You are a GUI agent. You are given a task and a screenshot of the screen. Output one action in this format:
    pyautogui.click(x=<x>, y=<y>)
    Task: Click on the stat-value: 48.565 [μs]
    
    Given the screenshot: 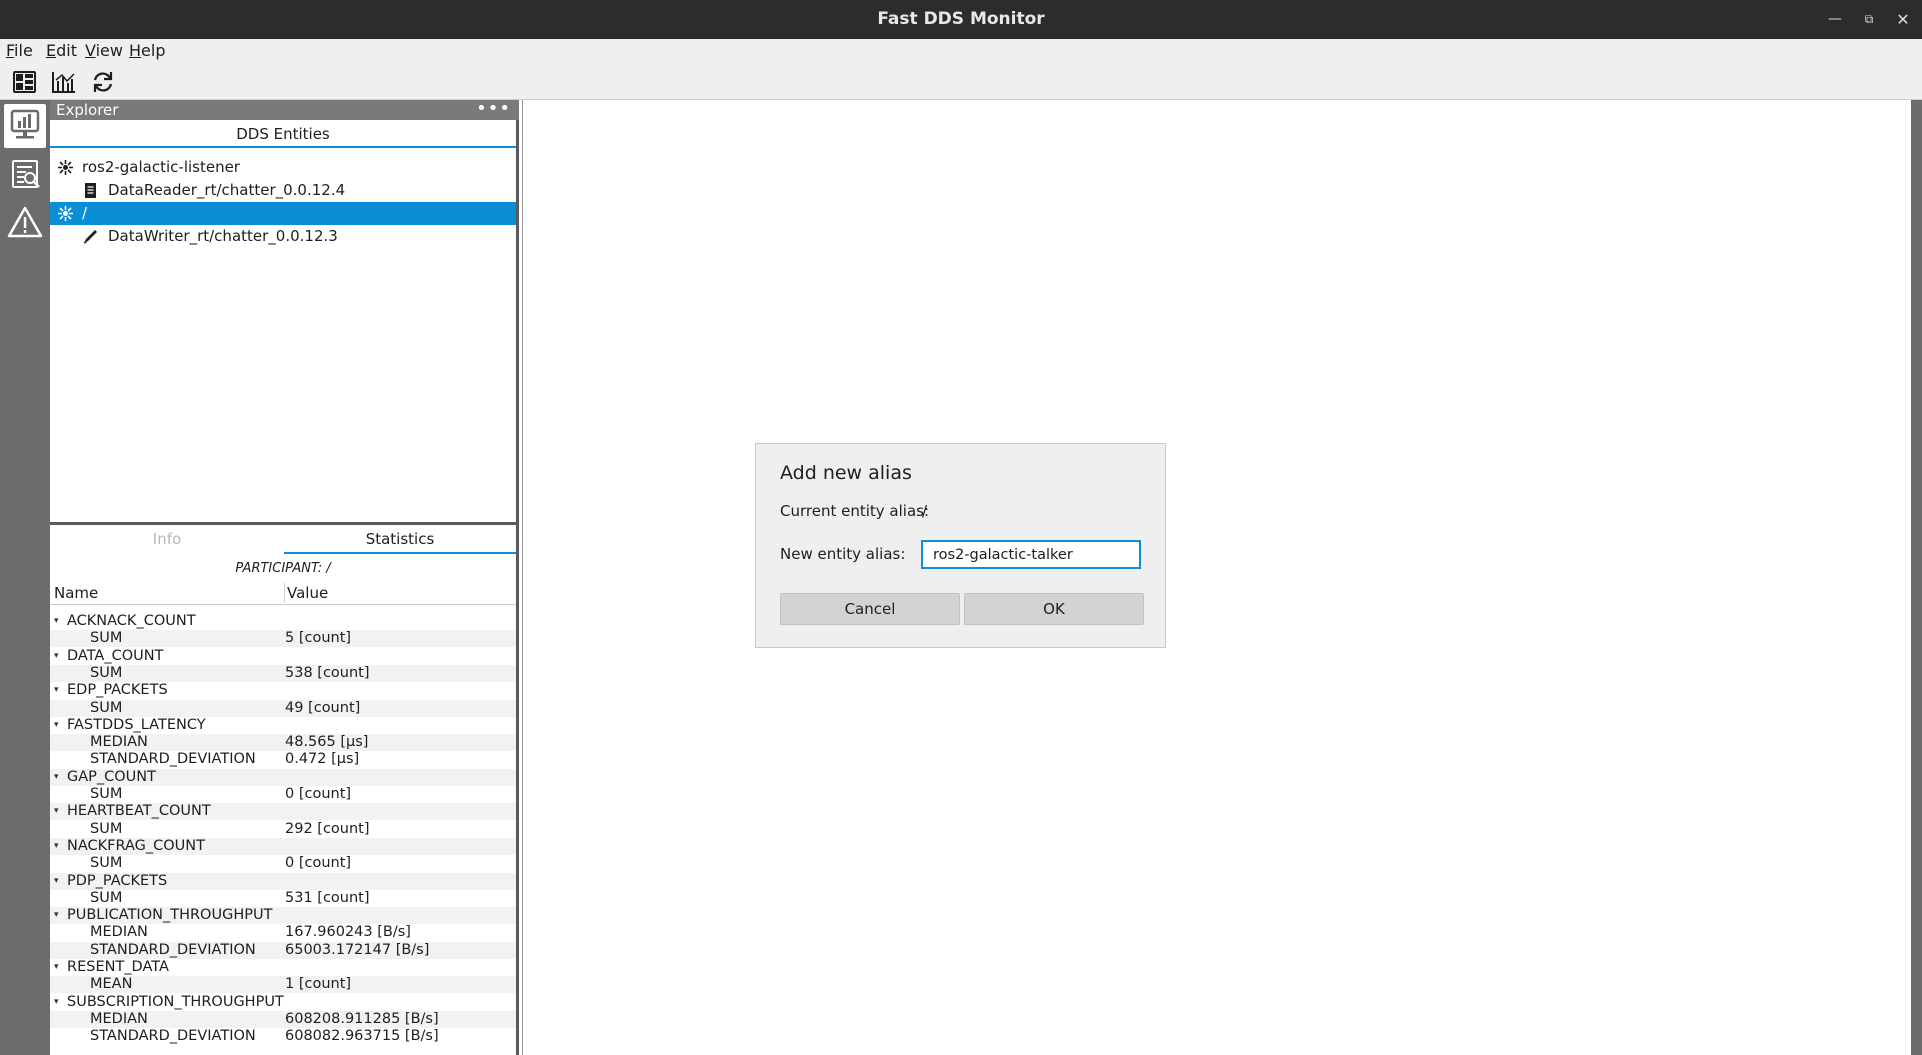 What is the action you would take?
    pyautogui.click(x=327, y=742)
    